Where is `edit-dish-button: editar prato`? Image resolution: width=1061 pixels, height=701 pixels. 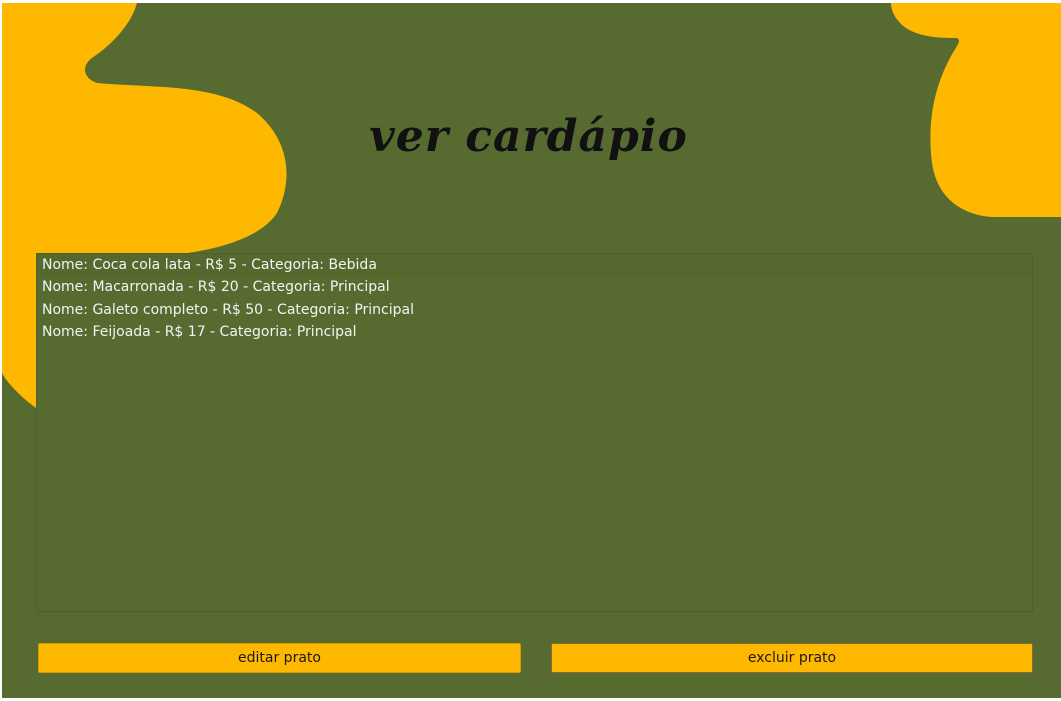 edit-dish-button: editar prato is located at coordinates (279, 658).